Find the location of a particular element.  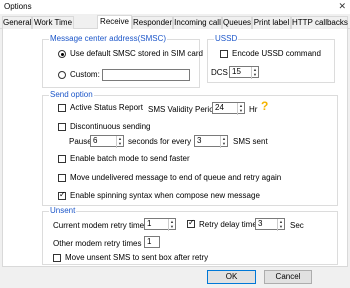

status-report-label: Active Status Report is located at coordinates (106, 107).